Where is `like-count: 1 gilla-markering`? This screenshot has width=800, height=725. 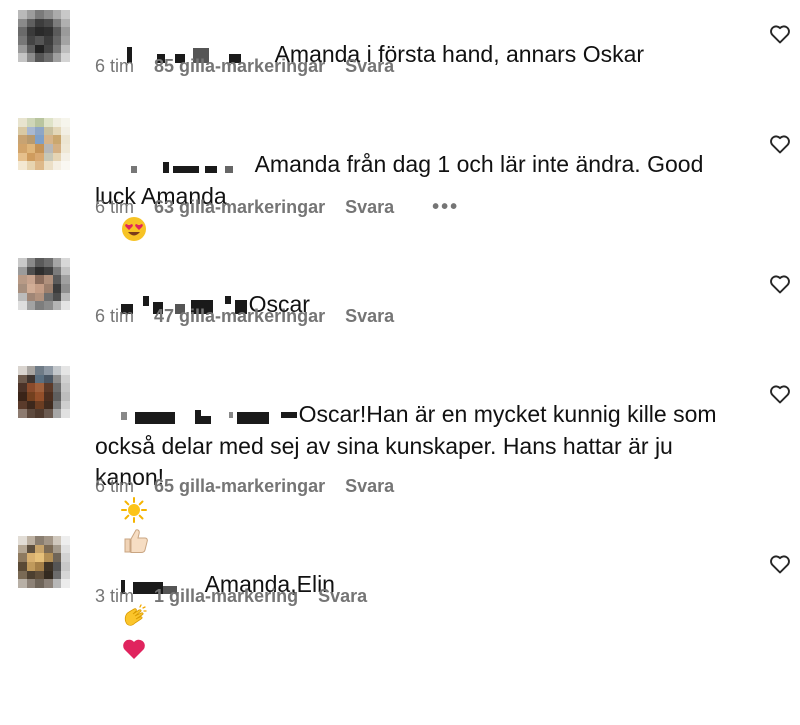
like-count: 1 gilla-markering is located at coordinates (226, 596).